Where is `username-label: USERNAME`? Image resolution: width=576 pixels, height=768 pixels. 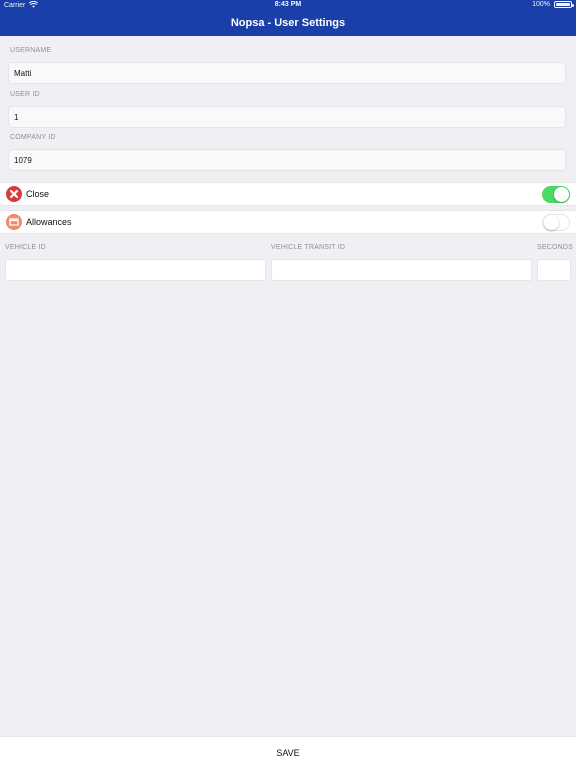 username-label: USERNAME is located at coordinates (31, 50).